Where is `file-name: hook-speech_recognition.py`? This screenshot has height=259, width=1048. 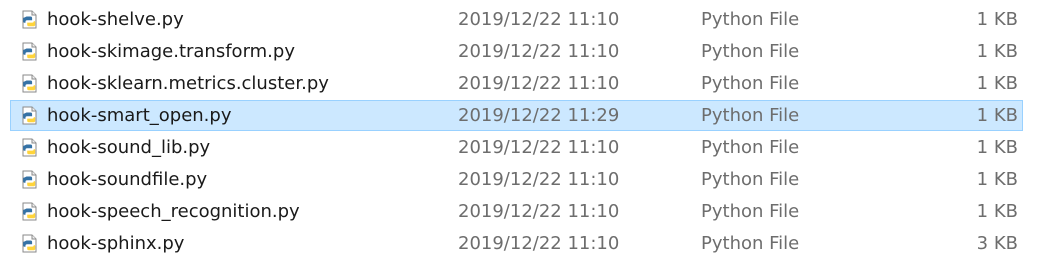 file-name: hook-speech_recognition.py is located at coordinates (173, 211).